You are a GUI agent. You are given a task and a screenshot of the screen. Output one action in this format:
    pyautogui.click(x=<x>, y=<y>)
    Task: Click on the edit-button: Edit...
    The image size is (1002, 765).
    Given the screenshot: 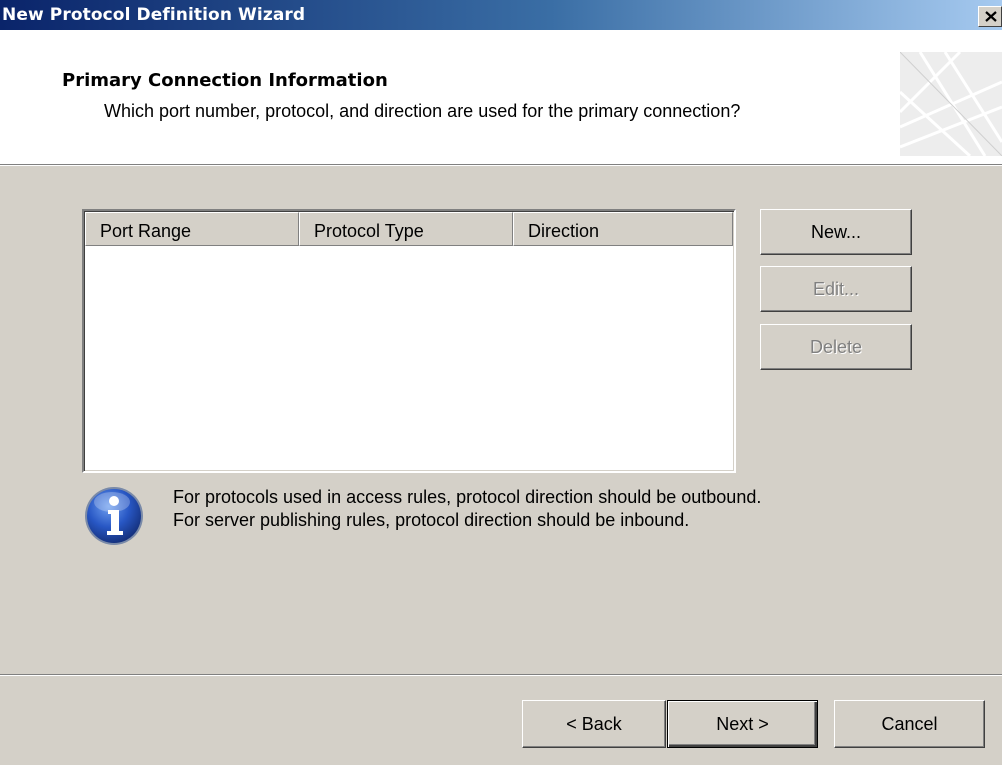 What is the action you would take?
    pyautogui.click(x=836, y=289)
    